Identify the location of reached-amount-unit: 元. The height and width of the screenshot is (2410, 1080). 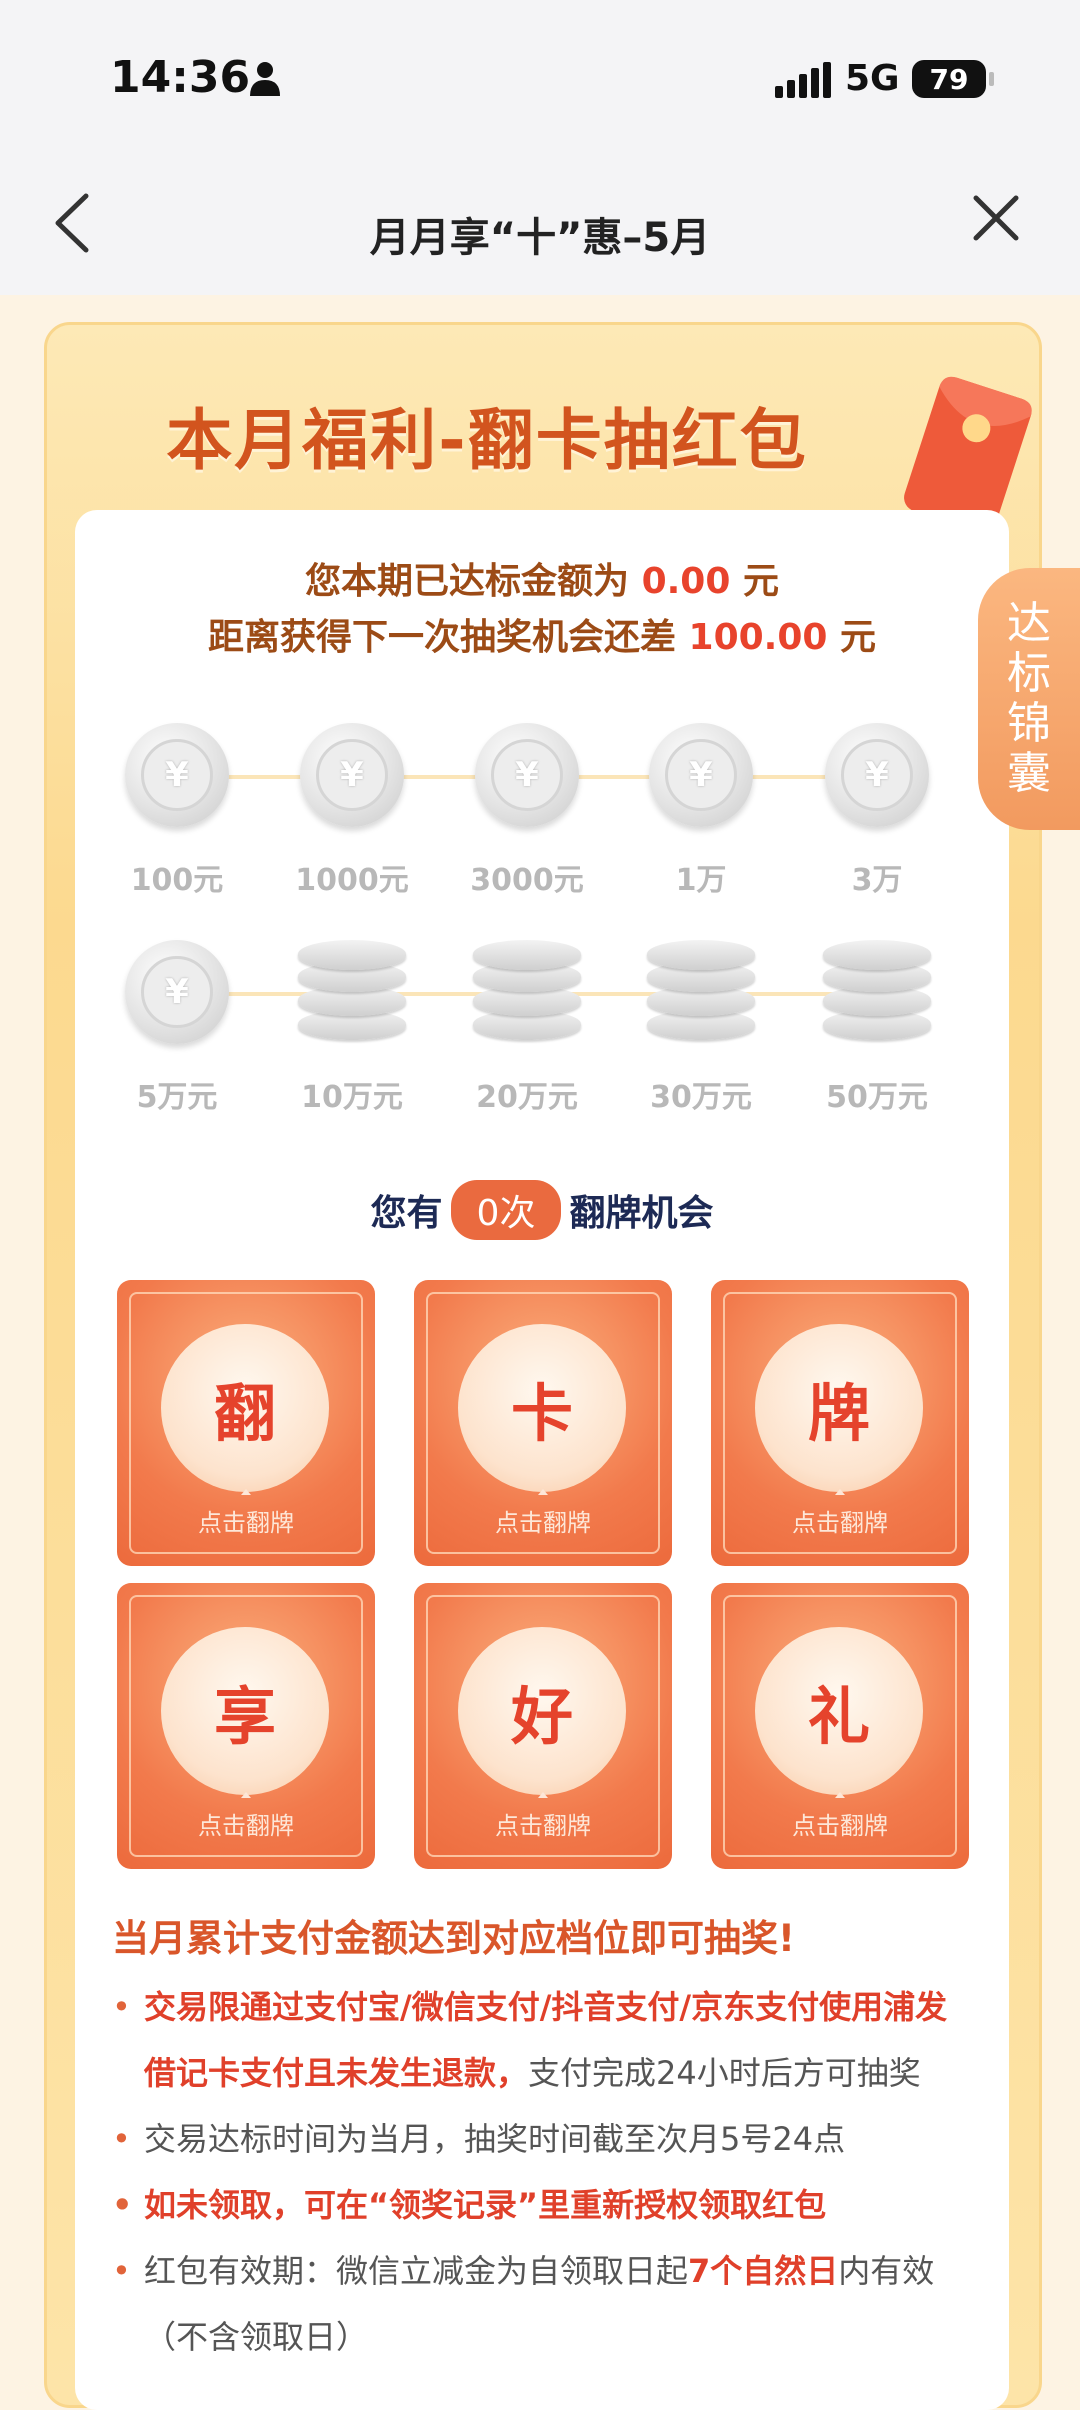
(760, 581).